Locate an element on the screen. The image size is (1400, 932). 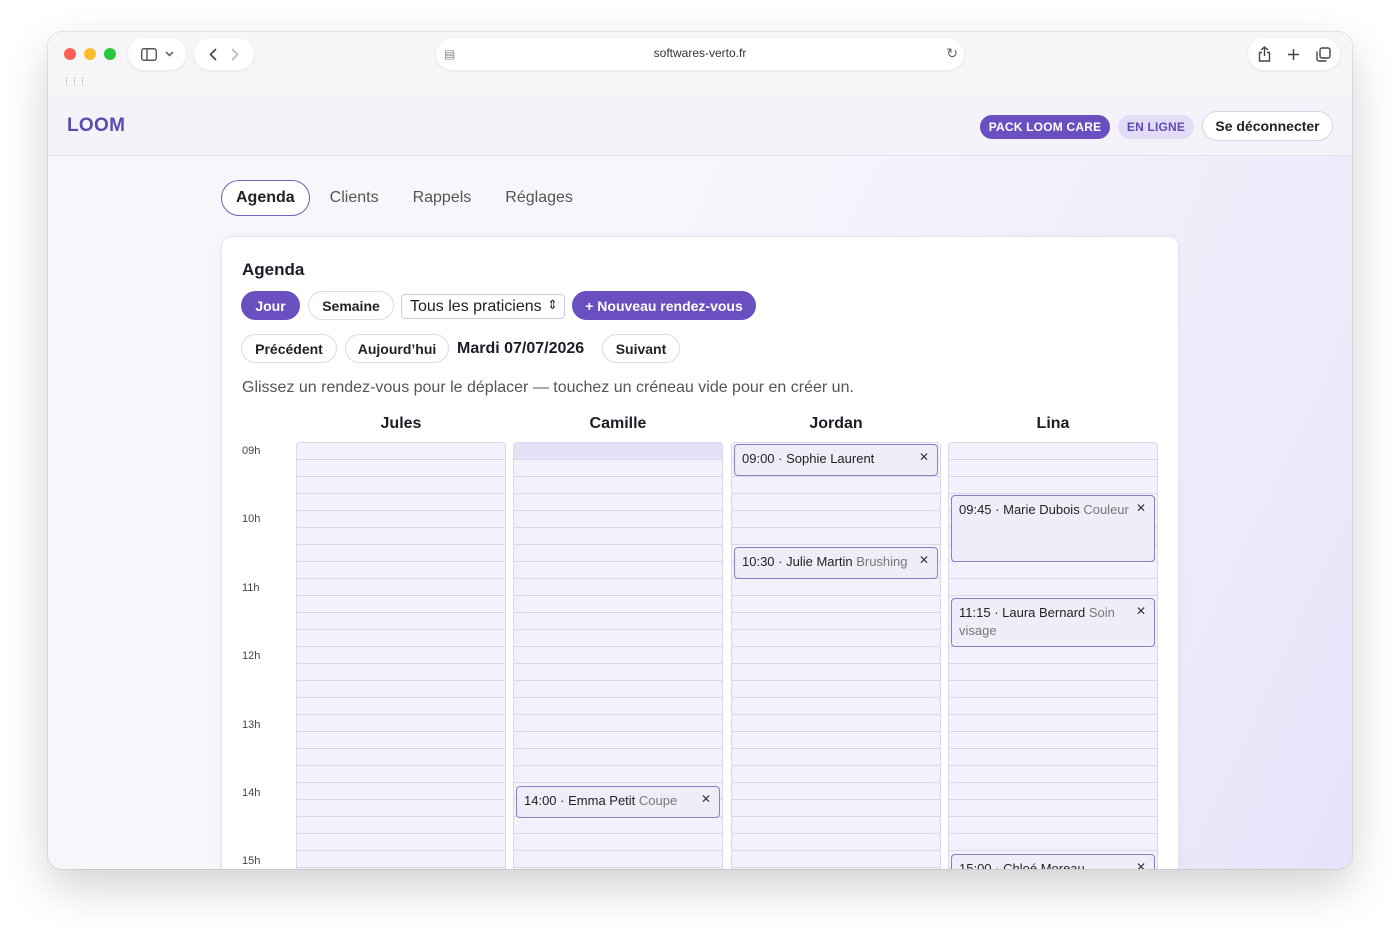
current-date: Mardi 07/07/2026 is located at coordinates (521, 348).